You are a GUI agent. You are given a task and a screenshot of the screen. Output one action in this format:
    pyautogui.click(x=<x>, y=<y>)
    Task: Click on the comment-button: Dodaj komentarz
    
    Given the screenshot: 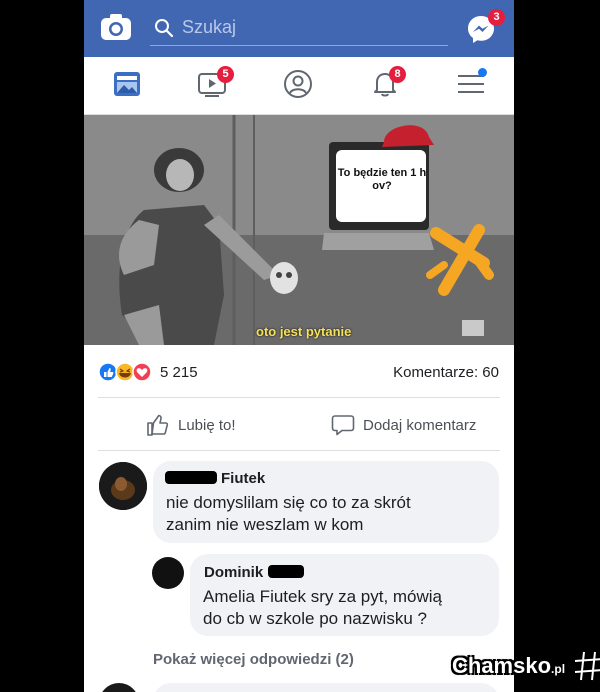 What is the action you would take?
    pyautogui.click(x=403, y=425)
    